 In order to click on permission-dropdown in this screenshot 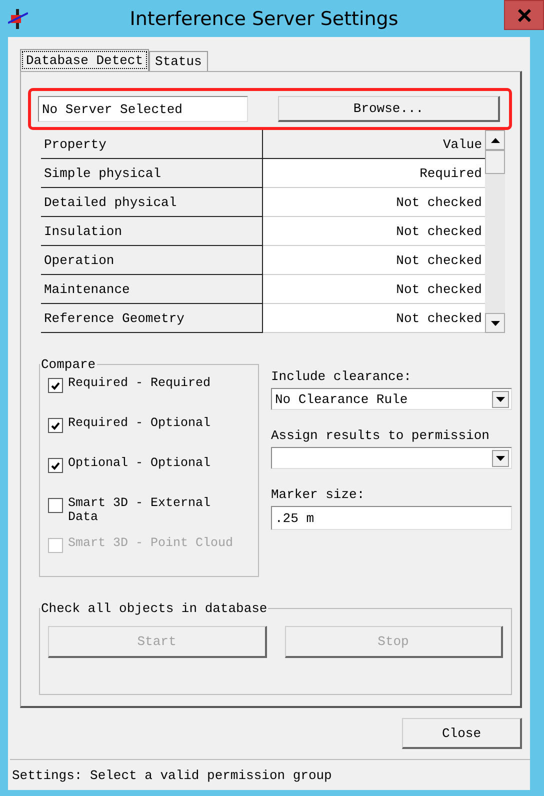, I will do `click(391, 458)`.